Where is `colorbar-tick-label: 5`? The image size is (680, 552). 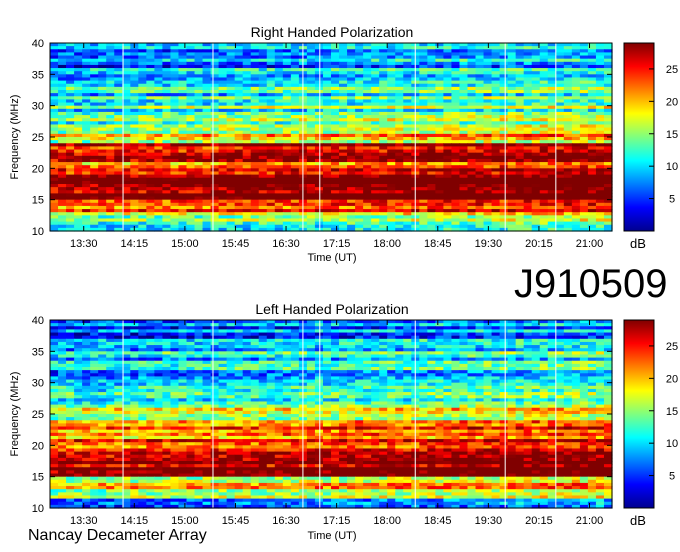 colorbar-tick-label: 5 is located at coordinates (672, 200).